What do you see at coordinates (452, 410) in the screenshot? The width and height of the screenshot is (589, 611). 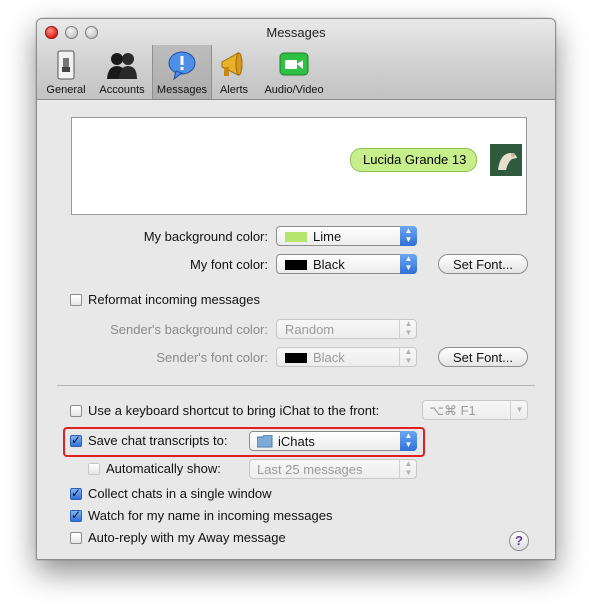 I see `shortcut-value: ⌥⌘ F1` at bounding box center [452, 410].